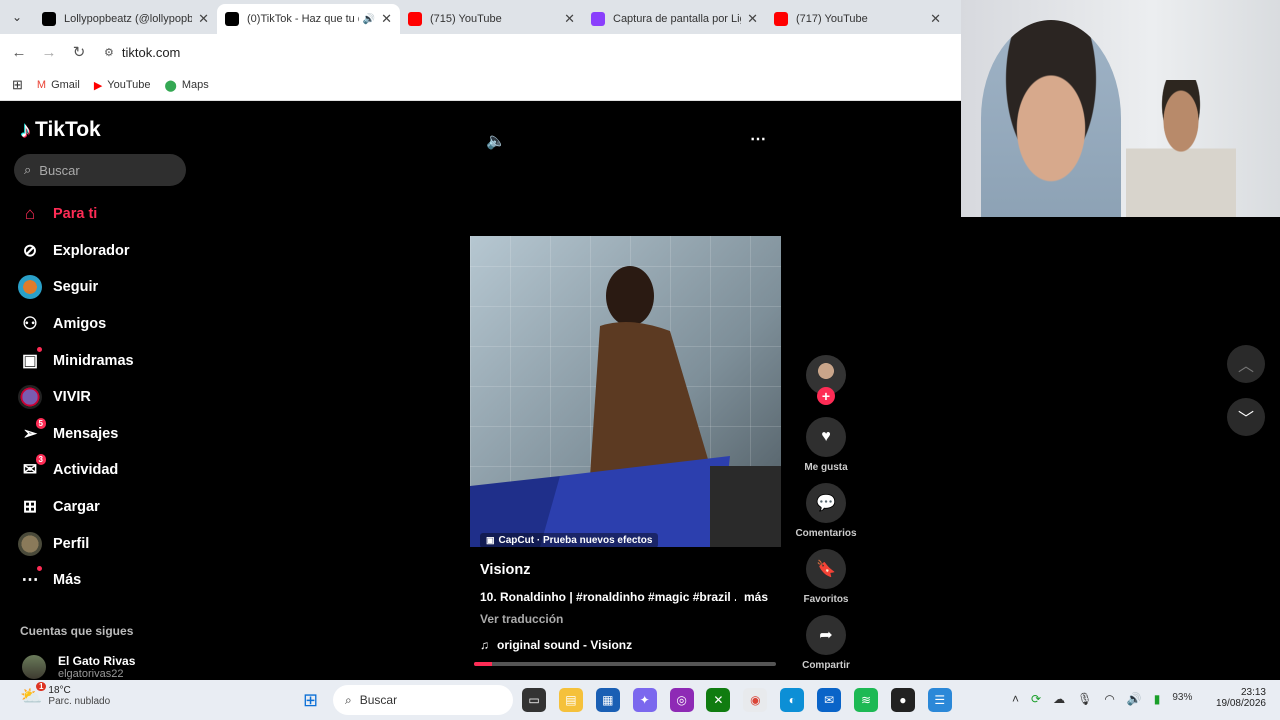 This screenshot has height=720, width=1280. I want to click on capcut-icon: ▣, so click(490, 540).